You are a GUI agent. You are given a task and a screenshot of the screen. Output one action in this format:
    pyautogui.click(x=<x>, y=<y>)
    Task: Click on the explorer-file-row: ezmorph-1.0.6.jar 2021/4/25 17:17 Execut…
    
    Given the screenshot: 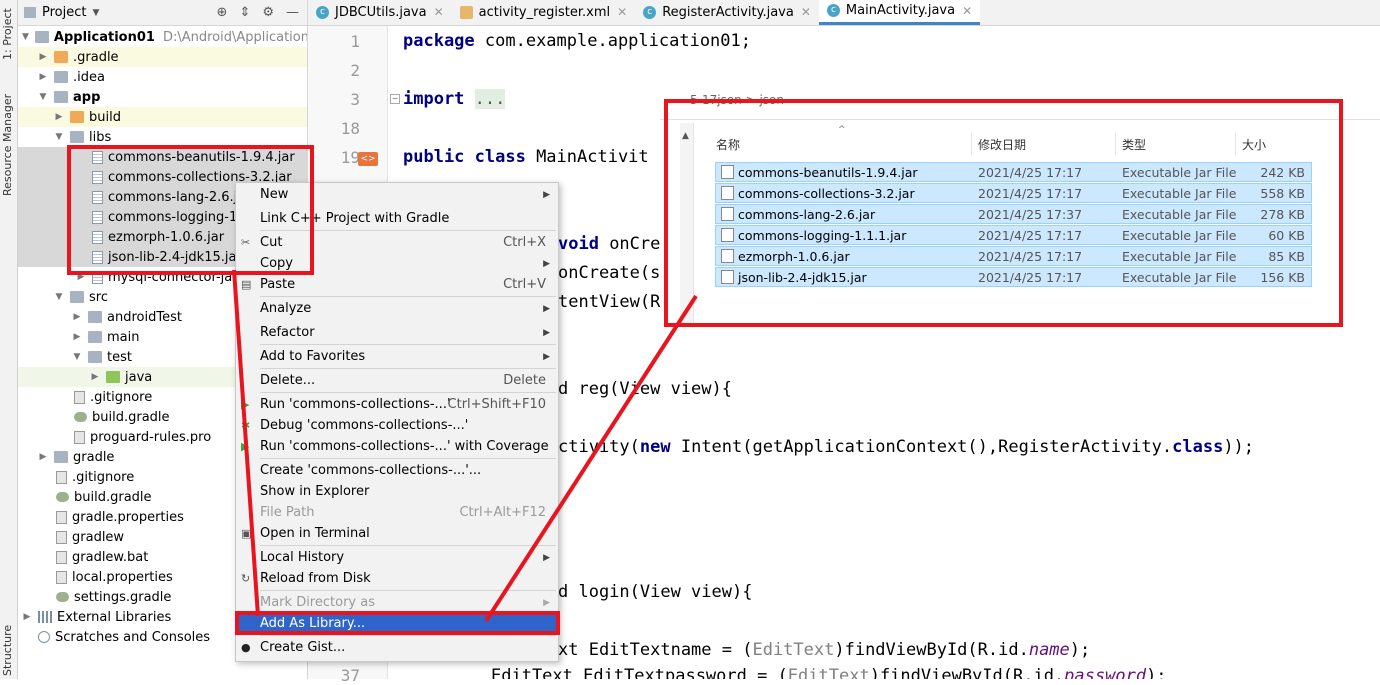 What is the action you would take?
    pyautogui.click(x=1013, y=256)
    